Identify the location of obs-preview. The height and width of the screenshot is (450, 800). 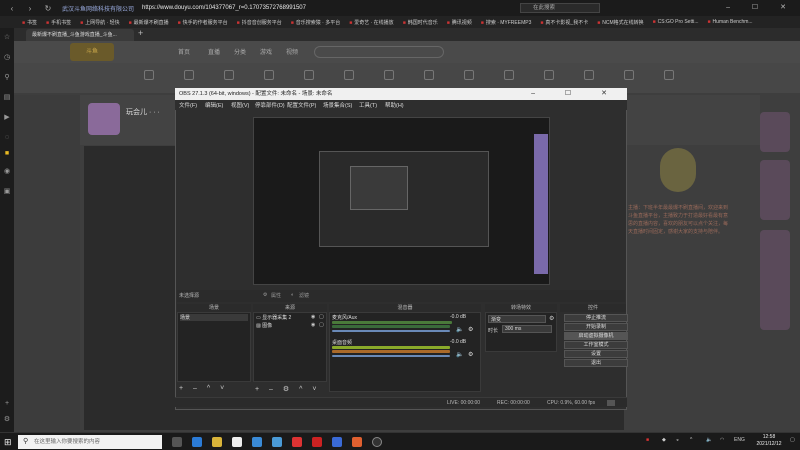
(401, 201).